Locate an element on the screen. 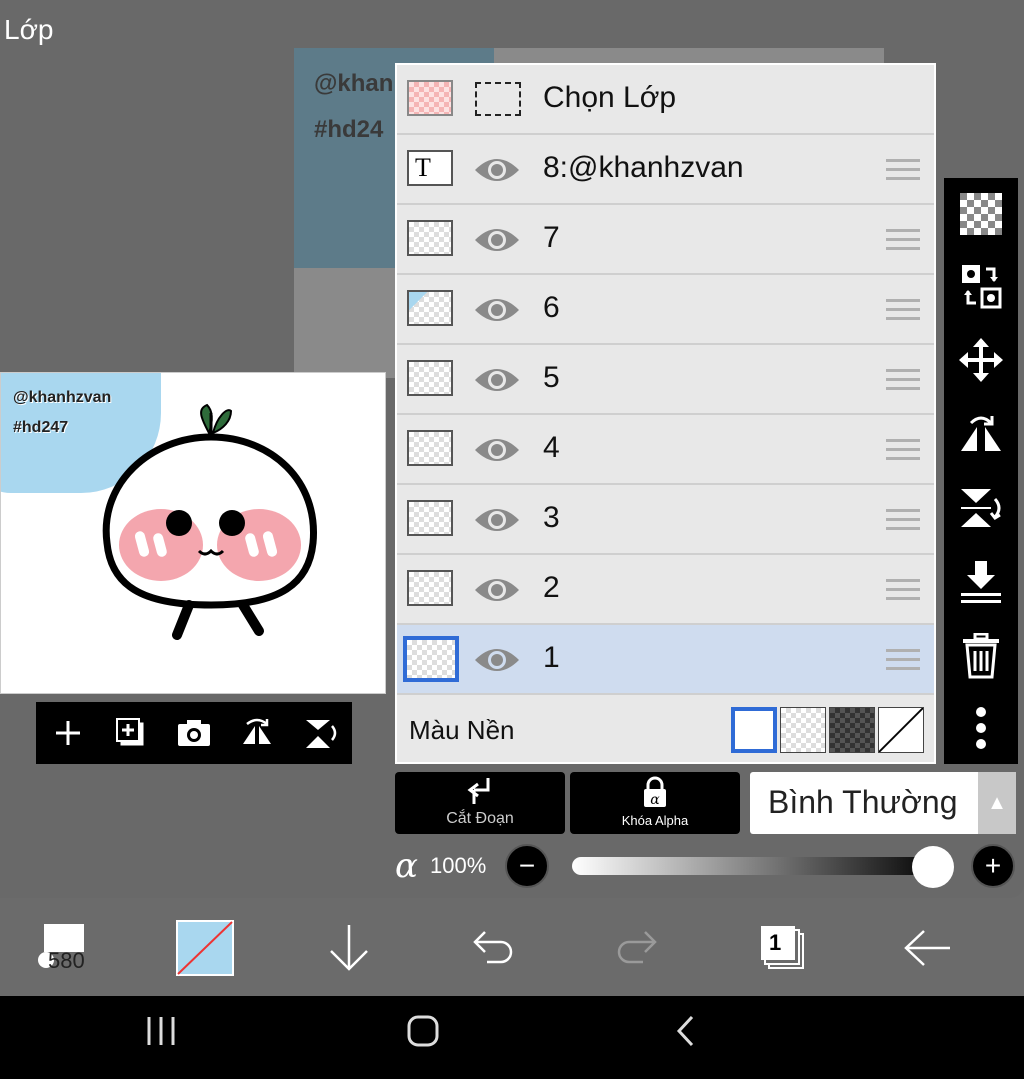 The width and height of the screenshot is (1024, 1079). layer-actions-toolbar is located at coordinates (981, 471).